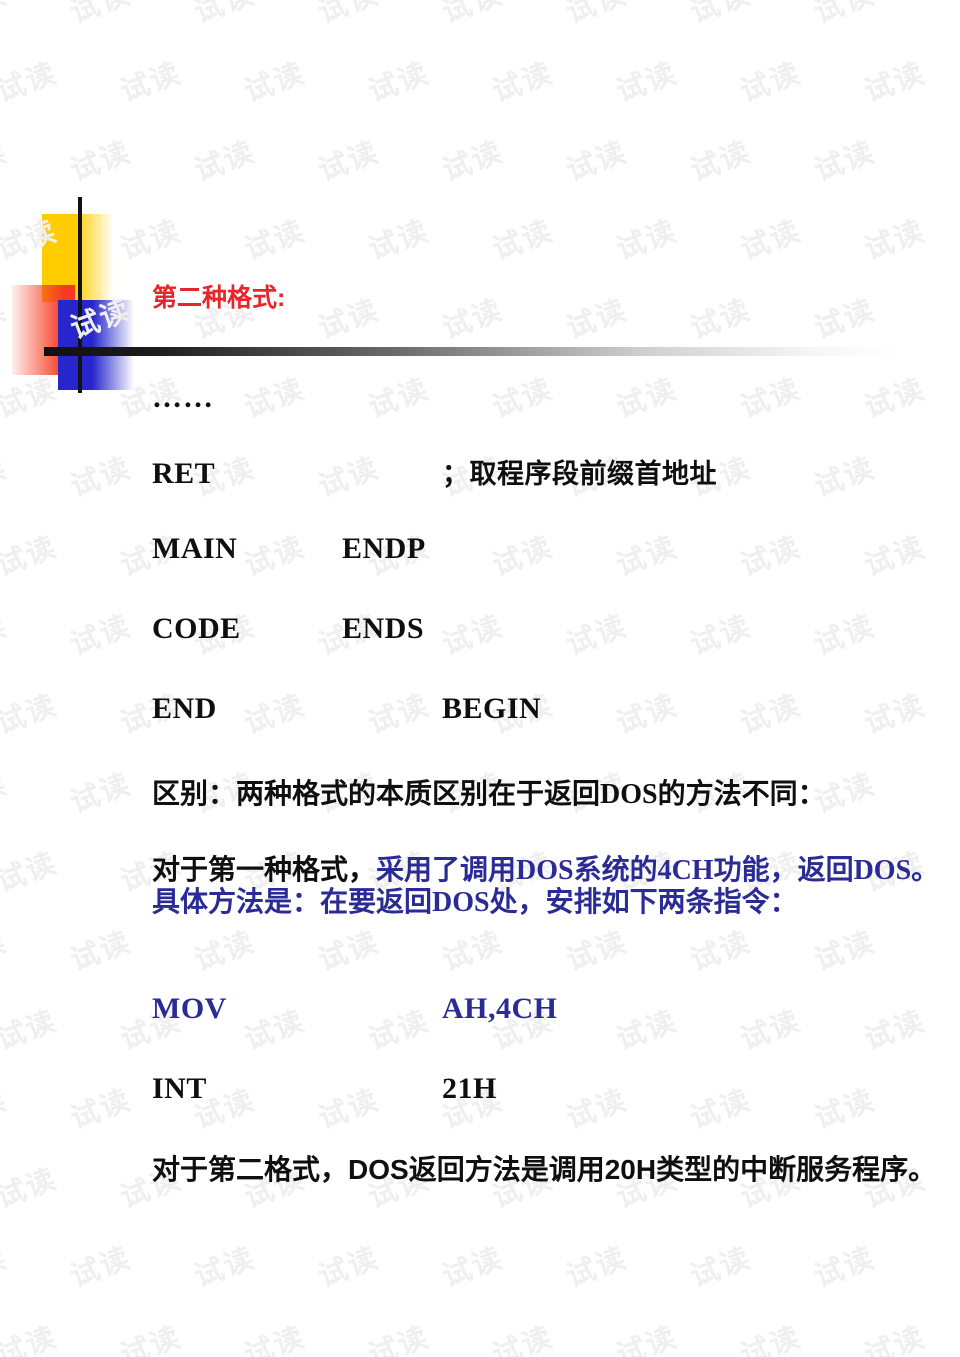  Describe the element at coordinates (434, 471) in the screenshot. I see `code-line-ret: RET ；取程序段前缀首地址` at that location.